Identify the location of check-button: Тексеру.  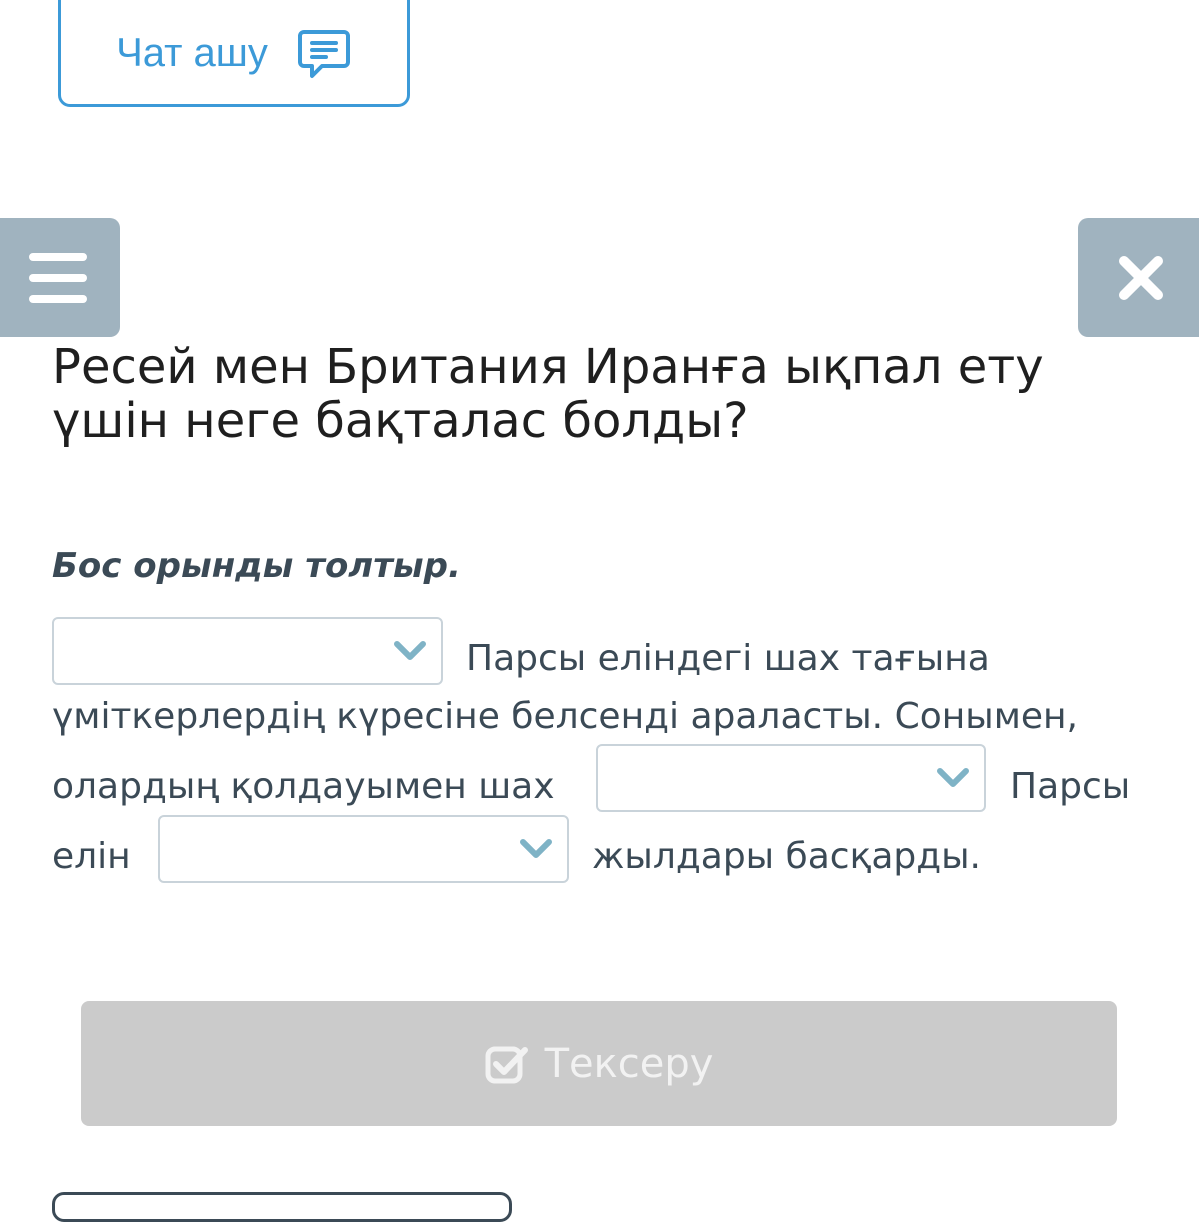
(599, 1063).